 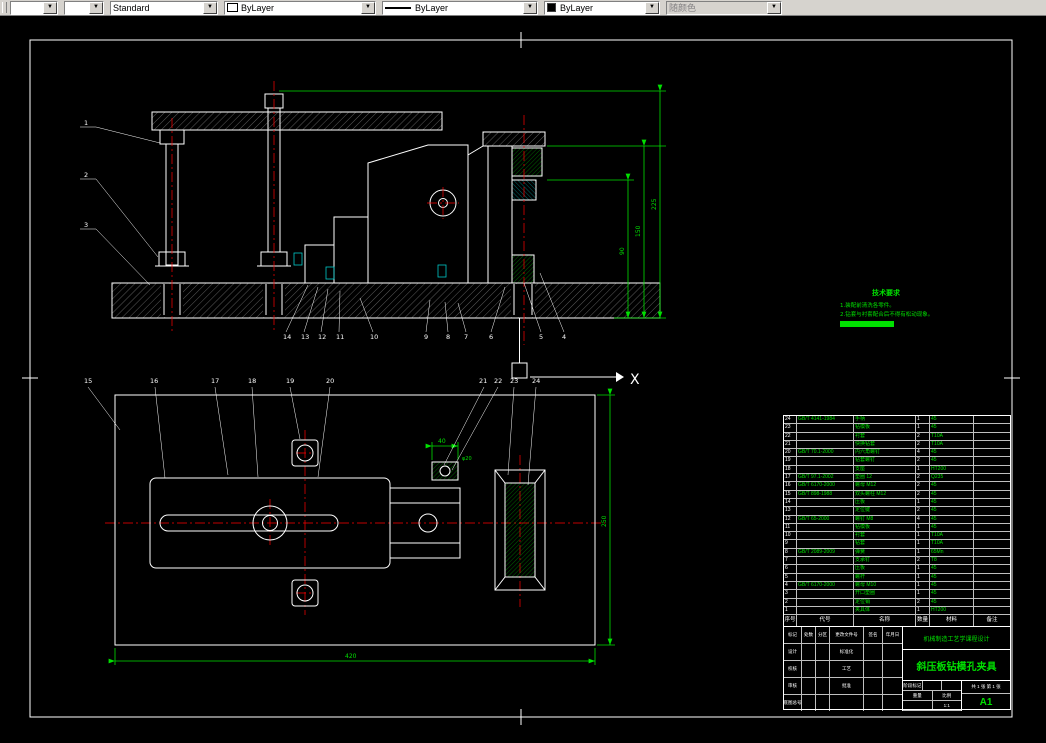 I want to click on dim-label: 90, so click(x=622, y=251).